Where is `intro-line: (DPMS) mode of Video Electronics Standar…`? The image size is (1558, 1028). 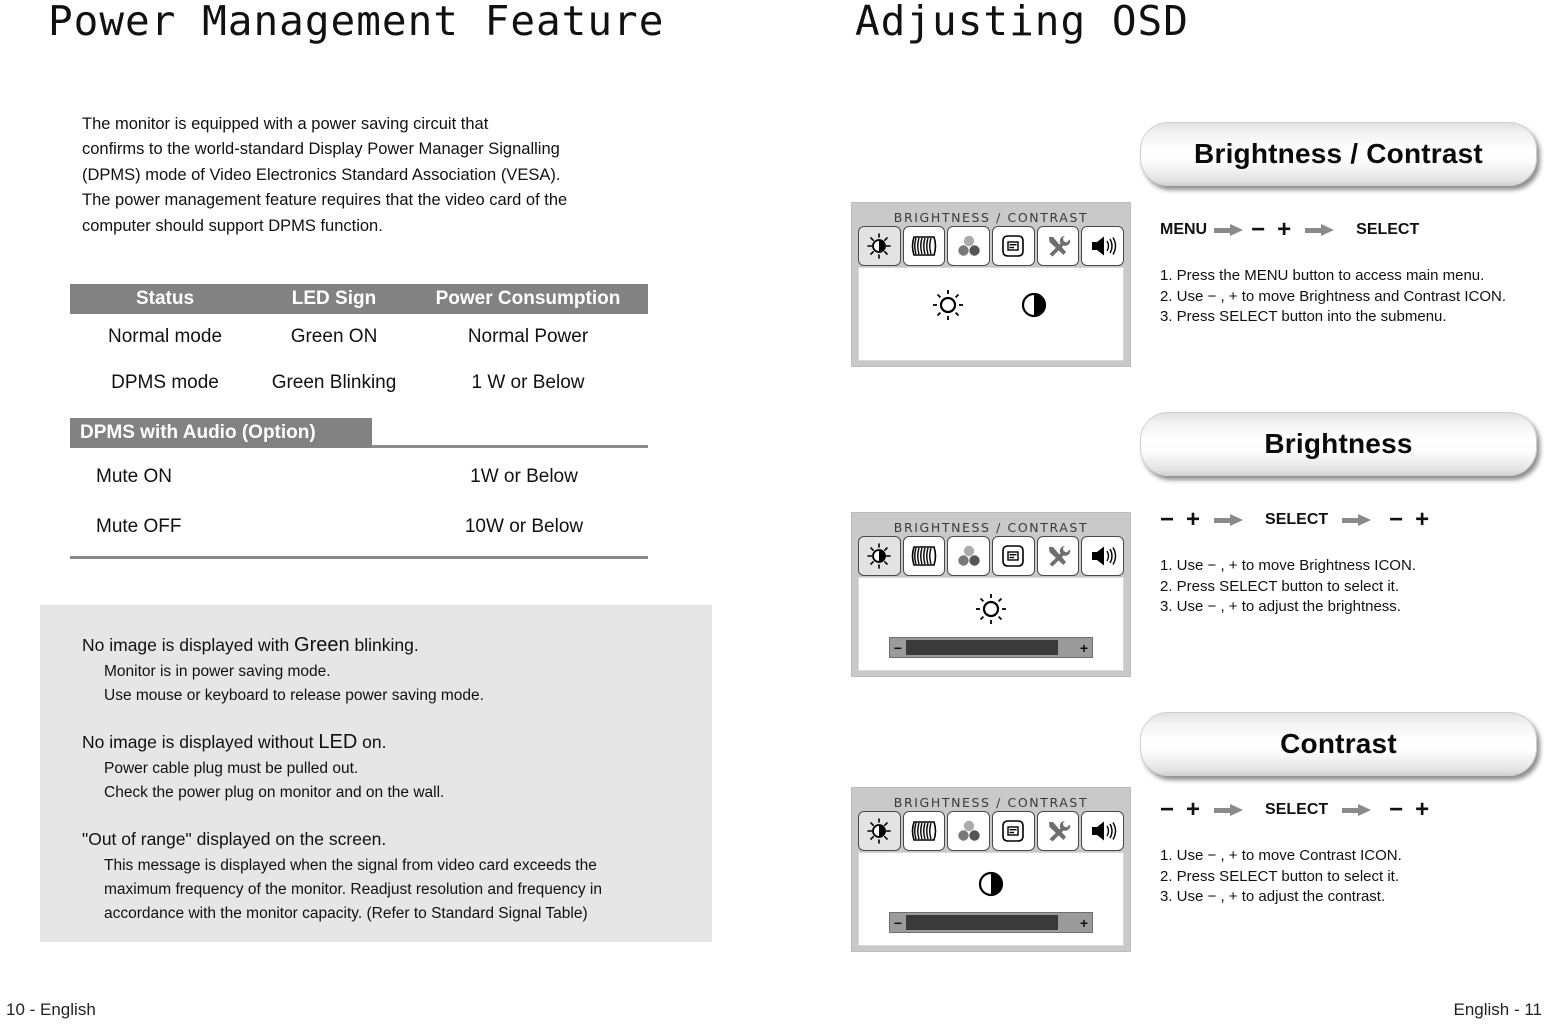 intro-line: (DPMS) mode of Video Electronics Standar… is located at coordinates (321, 174).